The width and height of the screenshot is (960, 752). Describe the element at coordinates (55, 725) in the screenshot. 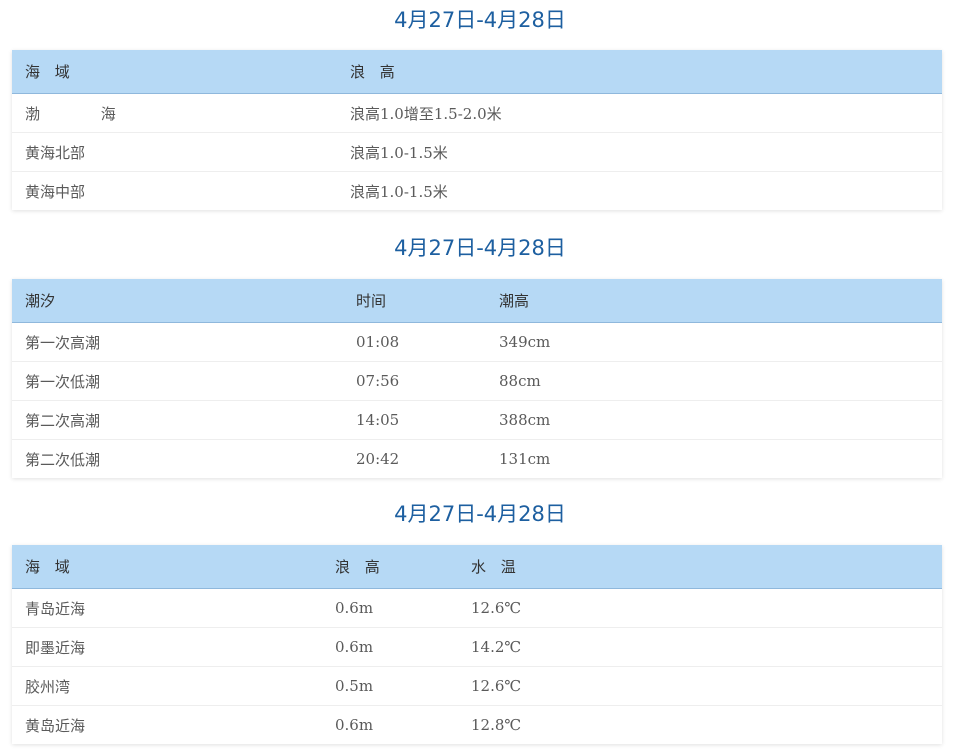

I see `sea-area-cell: 黄岛近海` at that location.